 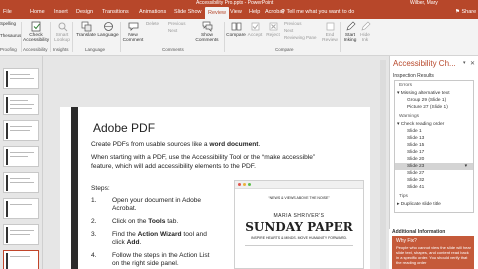 I want to click on share-button: ⚑ Share, so click(x=465, y=12).